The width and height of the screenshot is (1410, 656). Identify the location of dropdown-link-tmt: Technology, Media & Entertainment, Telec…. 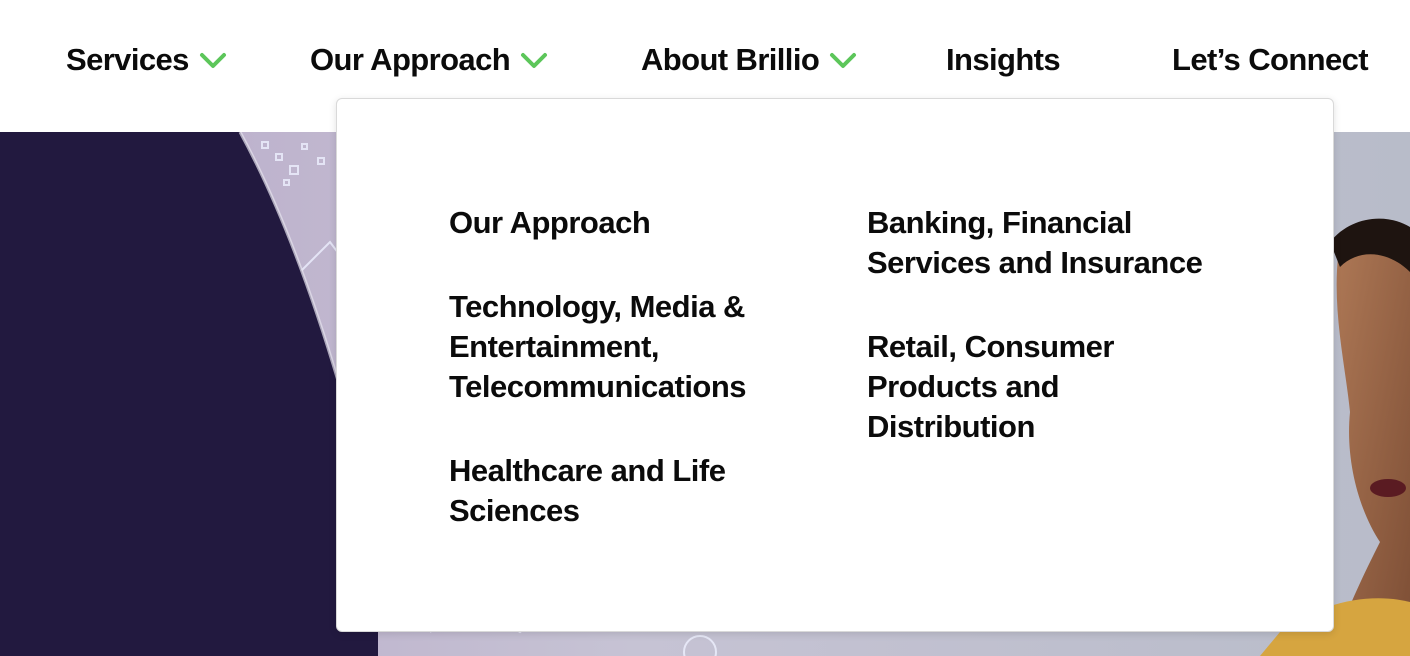
(604, 347).